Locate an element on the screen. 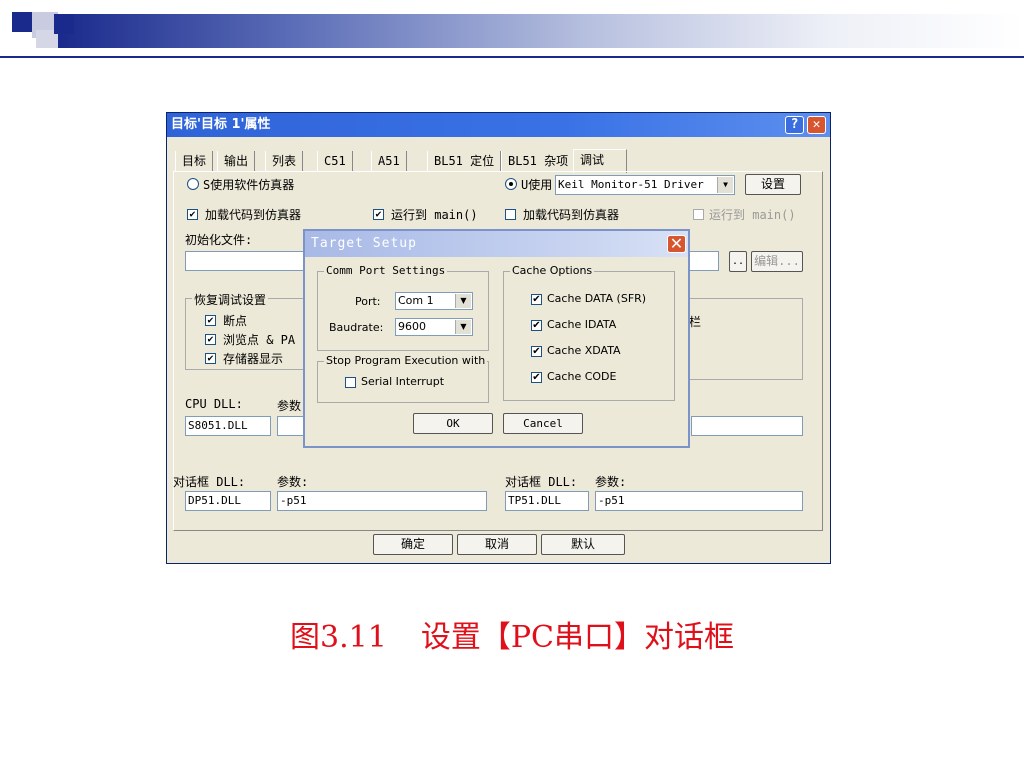 The image size is (1024, 768). top-decoration is located at coordinates (512, 29).